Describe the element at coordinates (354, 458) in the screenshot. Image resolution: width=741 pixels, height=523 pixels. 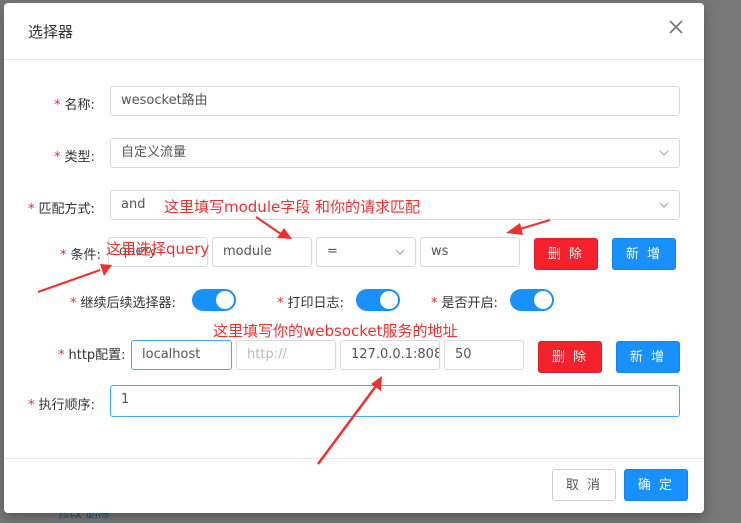
I see `footer-divider` at that location.